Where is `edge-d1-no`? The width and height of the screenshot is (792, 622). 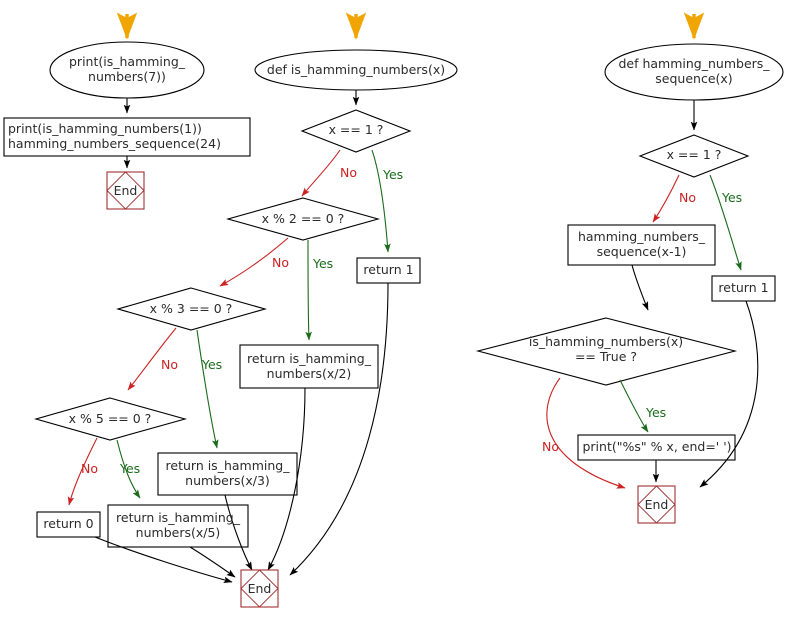
edge-d1-no is located at coordinates (321, 173).